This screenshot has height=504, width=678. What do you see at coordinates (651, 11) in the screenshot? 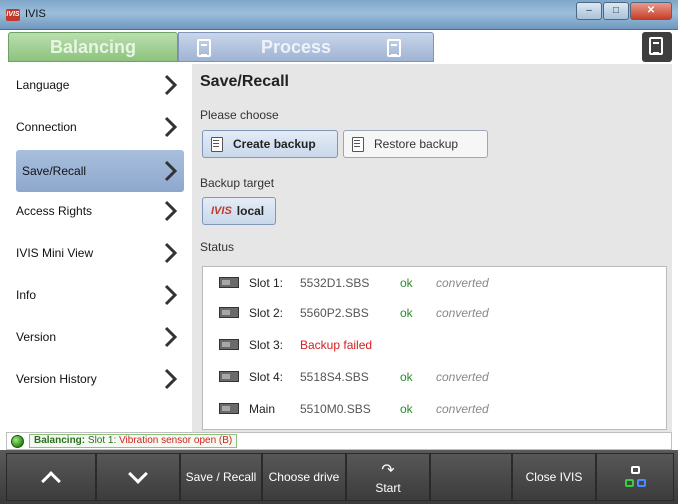
I see `close-icon: ✕` at bounding box center [651, 11].